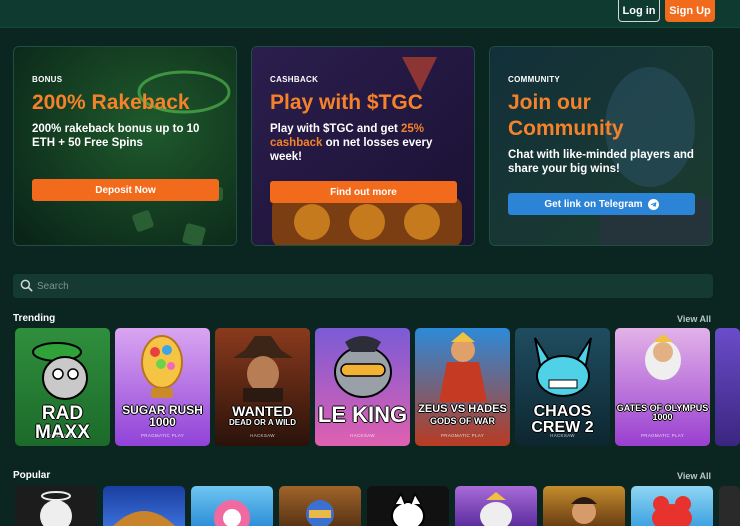 The height and width of the screenshot is (526, 740). I want to click on login-button: Log in, so click(639, 11).